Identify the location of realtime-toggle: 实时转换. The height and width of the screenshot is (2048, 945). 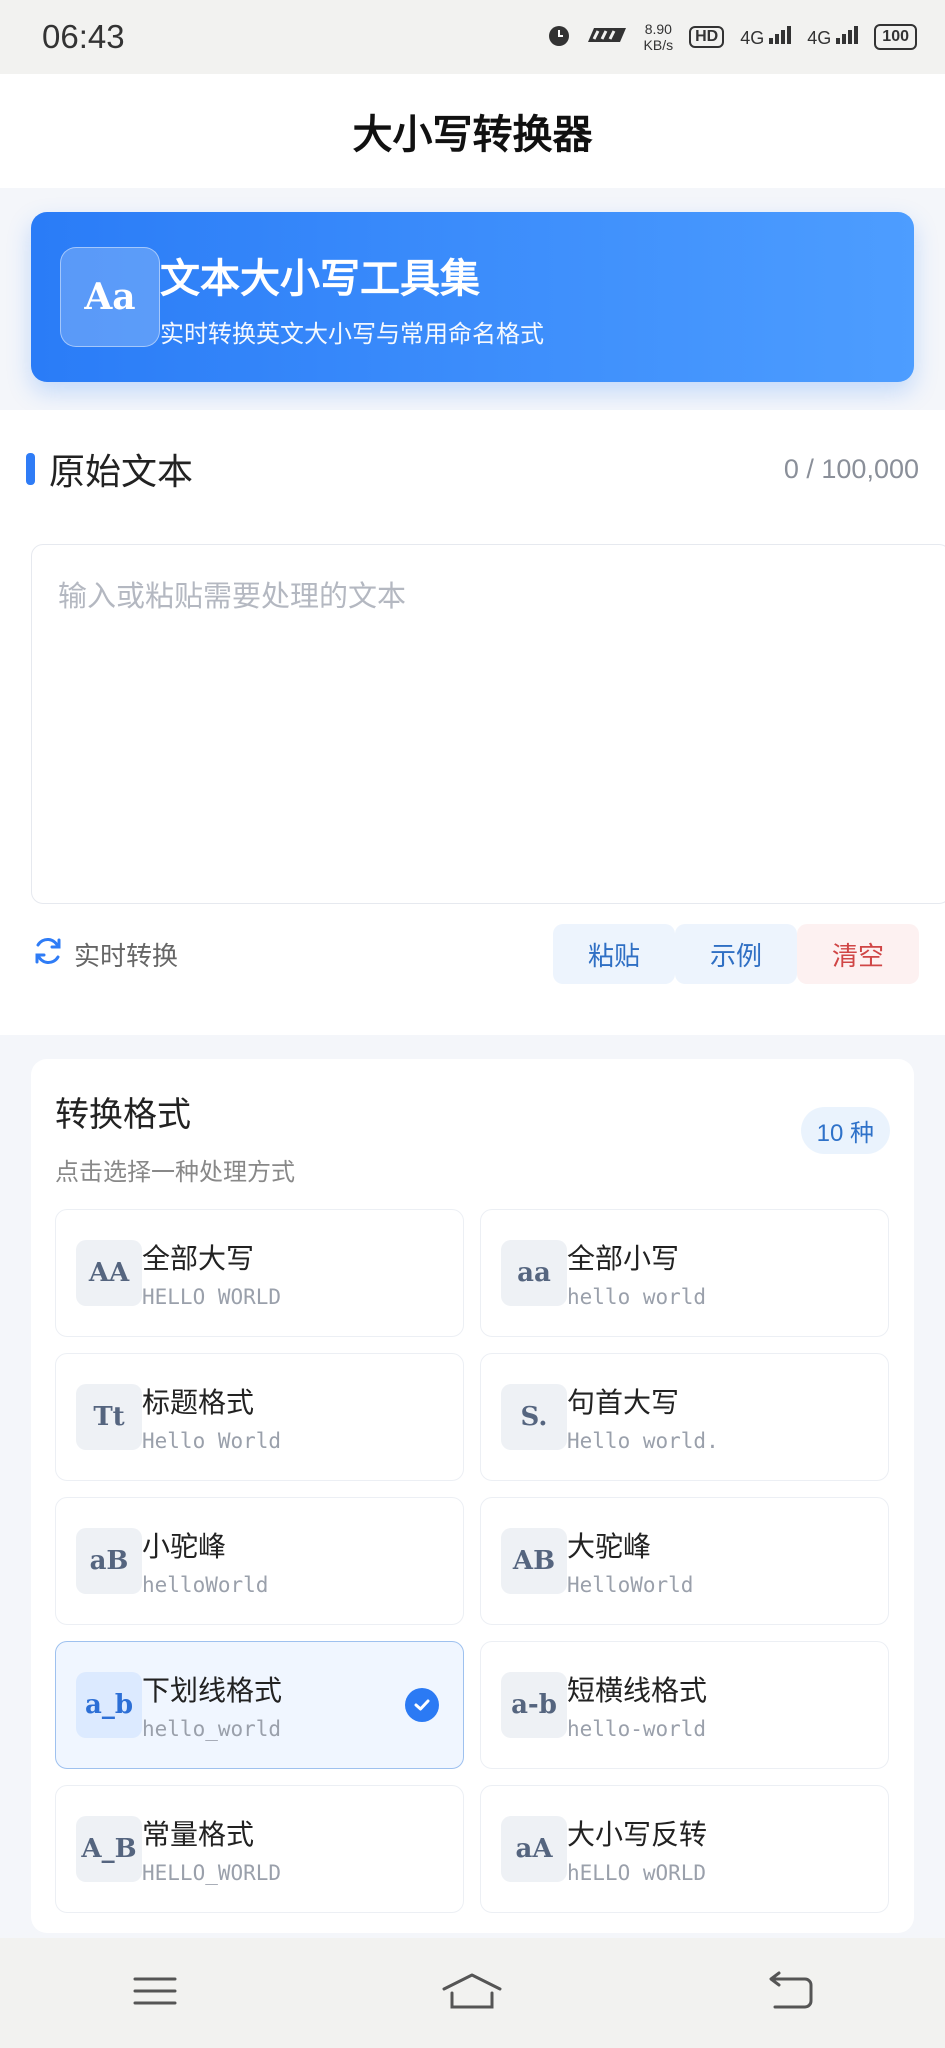
(102, 954).